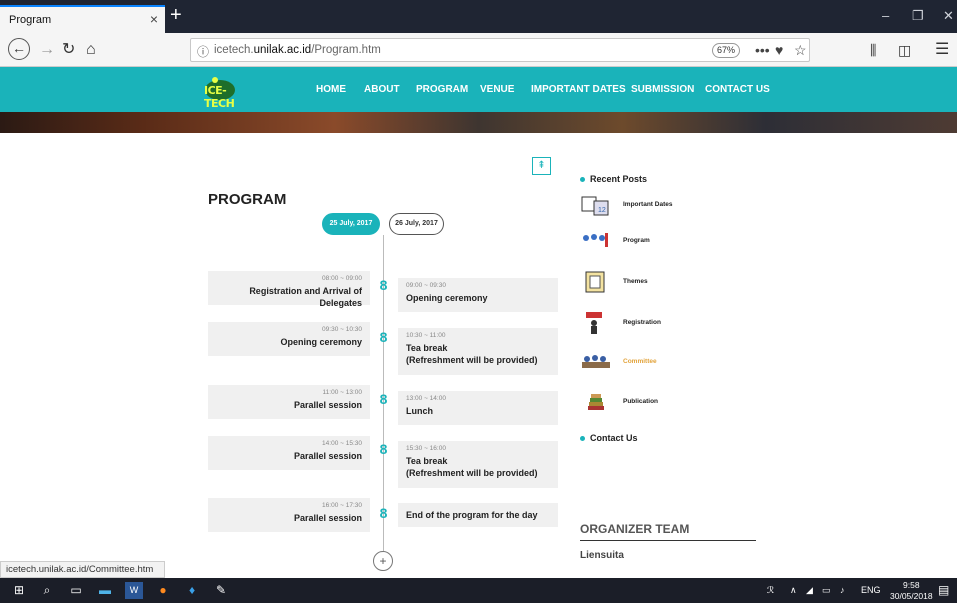 The height and width of the screenshot is (603, 957). Describe the element at coordinates (602, 210) in the screenshot. I see `svg-text: 12` at that location.